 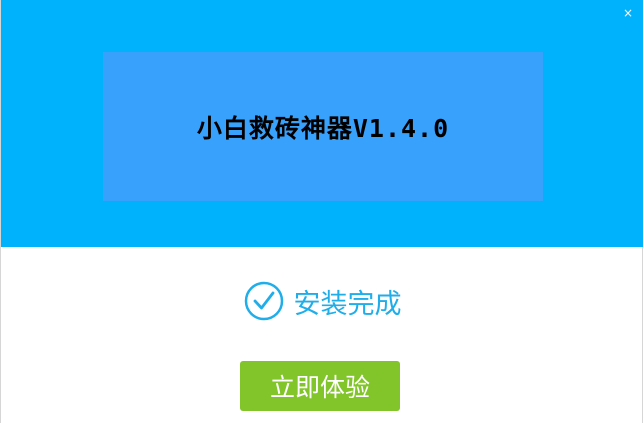 I want to click on close-icon: ×, so click(x=628, y=13).